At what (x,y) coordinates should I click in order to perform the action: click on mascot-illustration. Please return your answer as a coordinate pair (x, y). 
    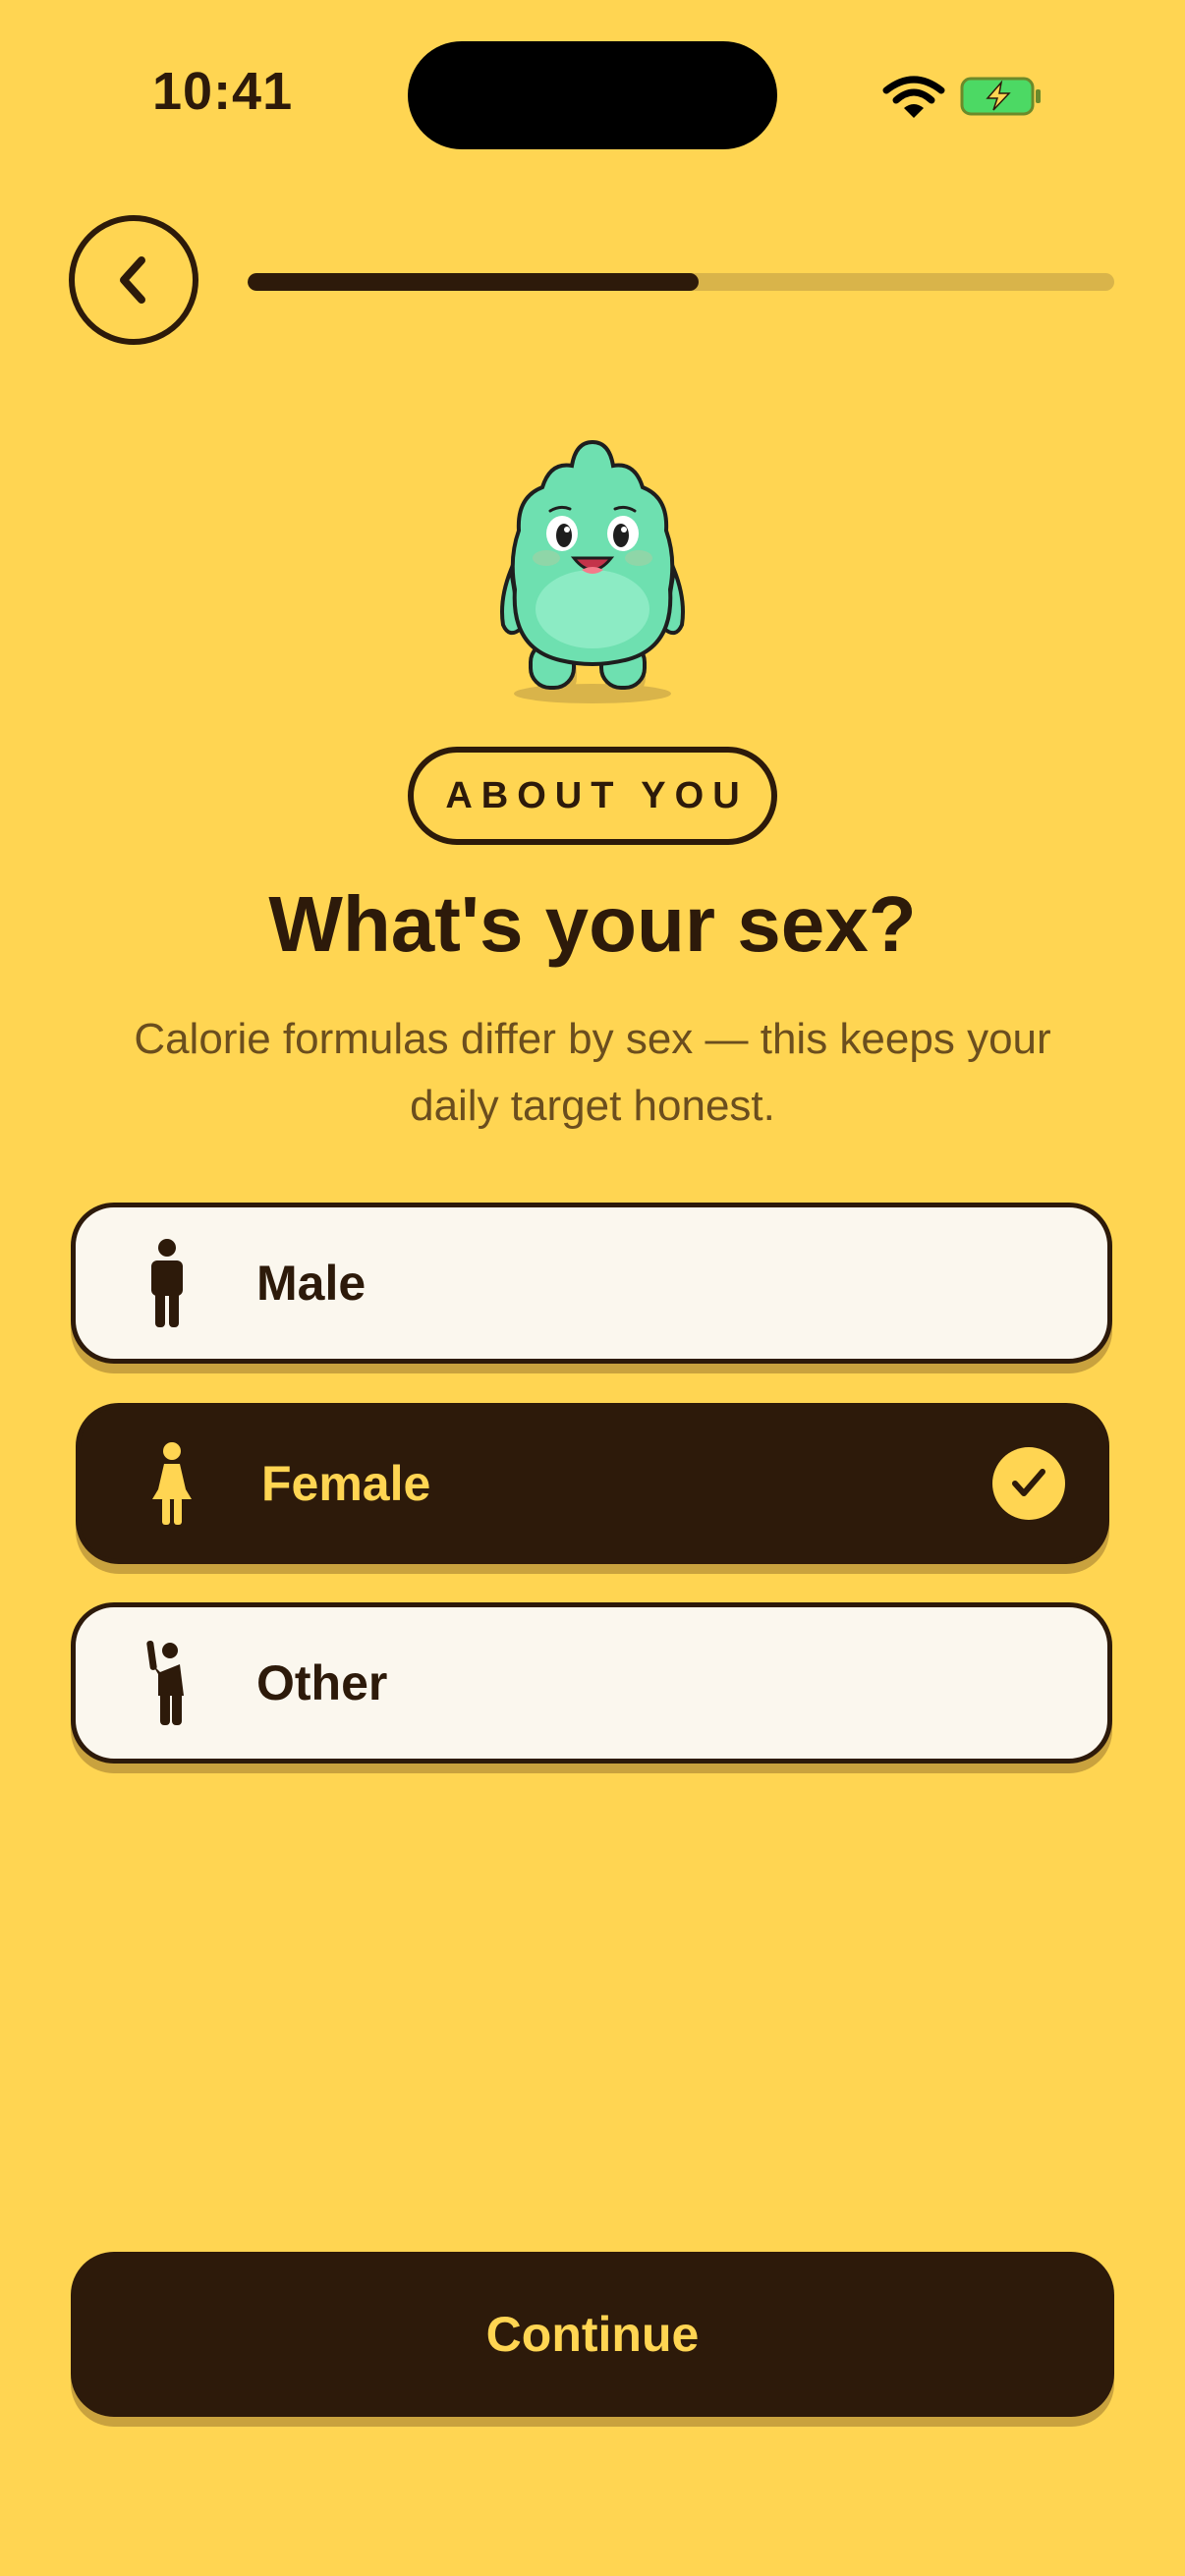
    Looking at the image, I should click on (592, 571).